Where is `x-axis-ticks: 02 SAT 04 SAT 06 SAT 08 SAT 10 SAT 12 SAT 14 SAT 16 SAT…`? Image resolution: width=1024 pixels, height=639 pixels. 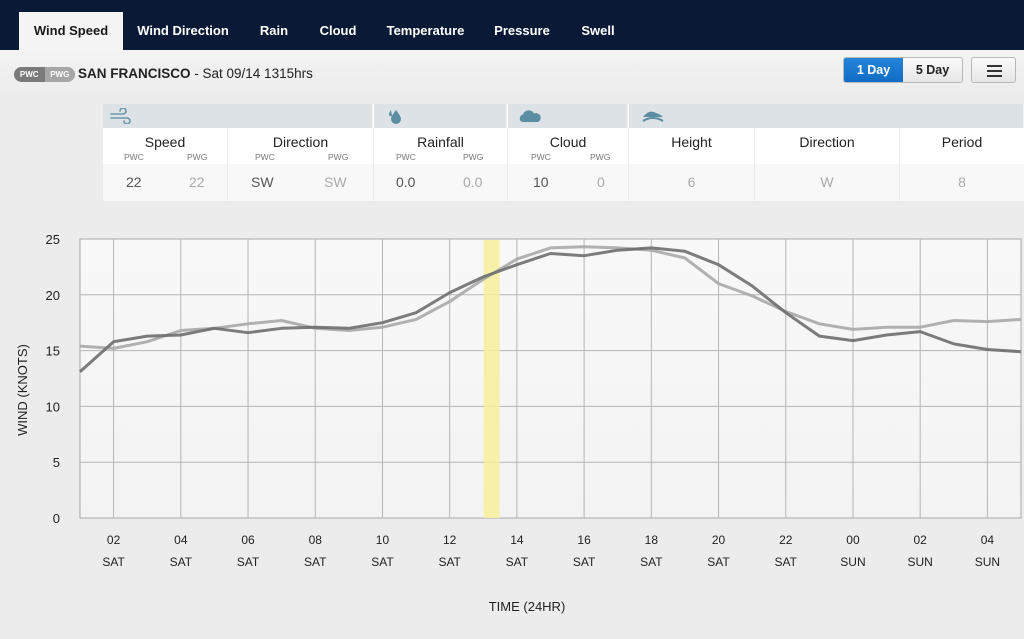
x-axis-ticks: 02 SAT 04 SAT 06 SAT 08 SAT 10 SAT 12 SAT 14 SAT 16 SAT… is located at coordinates (551, 551).